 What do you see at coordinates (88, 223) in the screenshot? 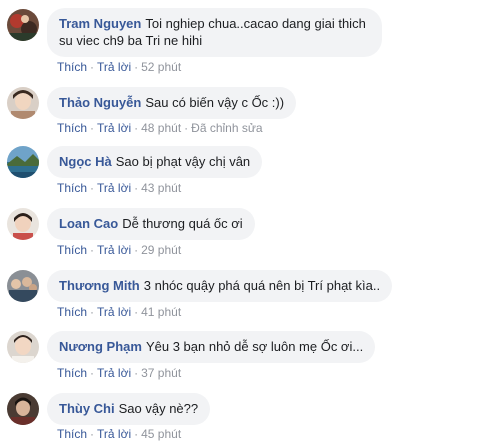
I see `comment-author-link: Loan Cao` at bounding box center [88, 223].